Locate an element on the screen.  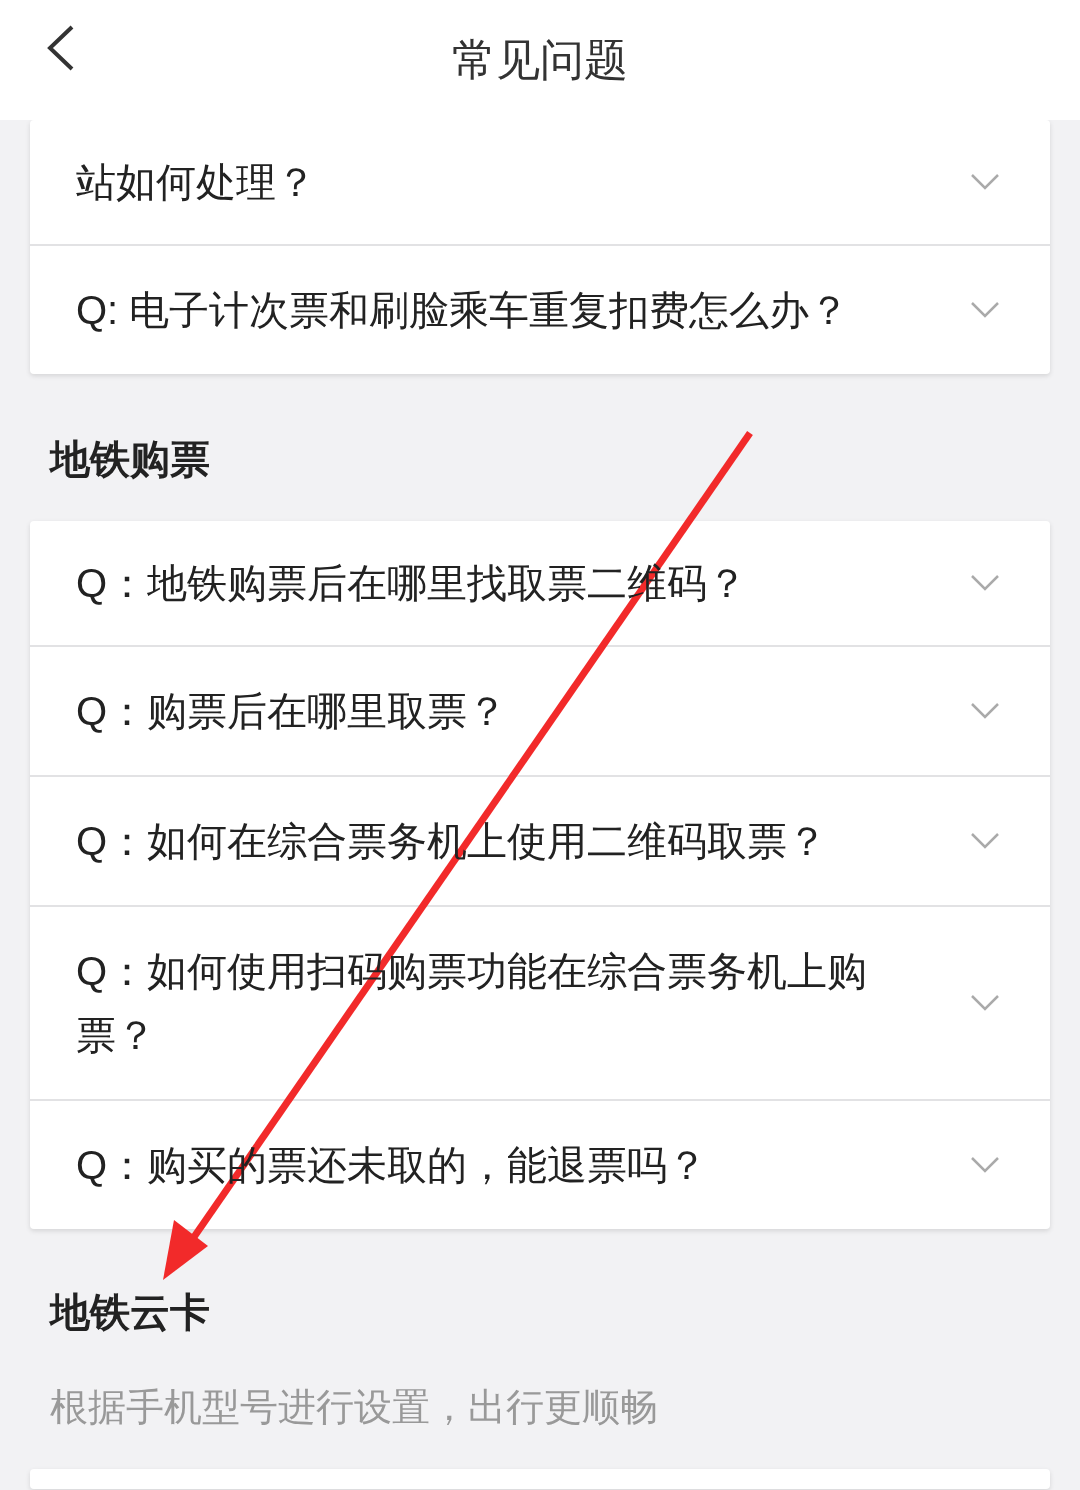
question-text: Q：购票后在哪里取票？ is located at coordinates (292, 711).